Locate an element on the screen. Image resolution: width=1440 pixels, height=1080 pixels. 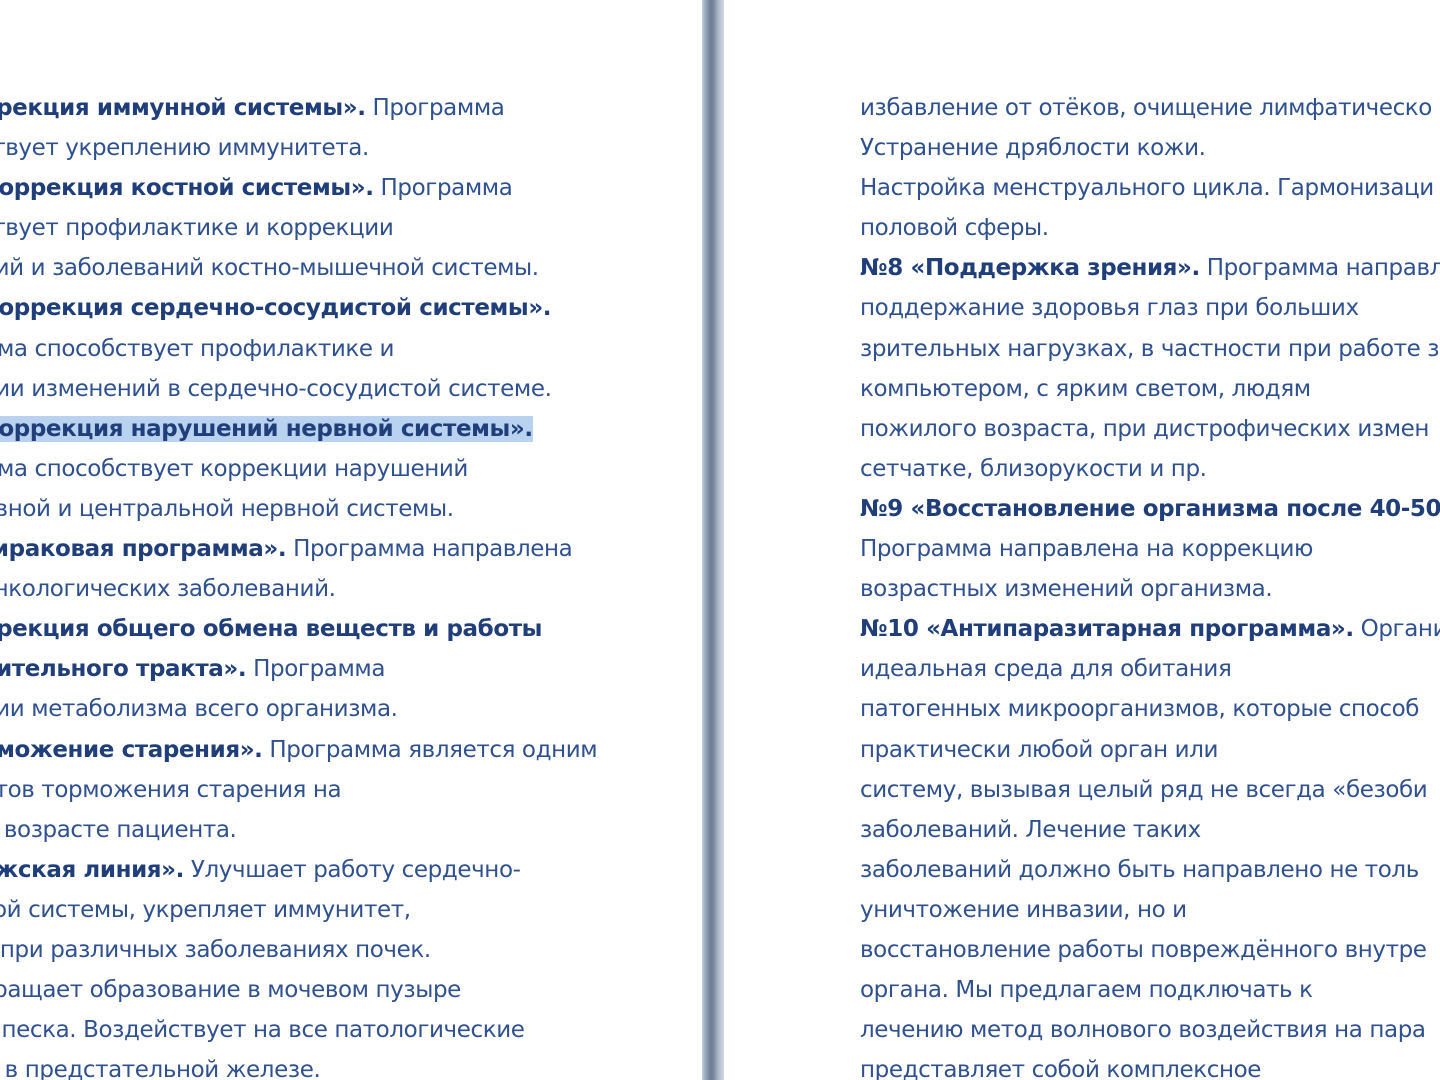
text-line: органа. Мы предлагаем подключать к is located at coordinates (1150, 990).